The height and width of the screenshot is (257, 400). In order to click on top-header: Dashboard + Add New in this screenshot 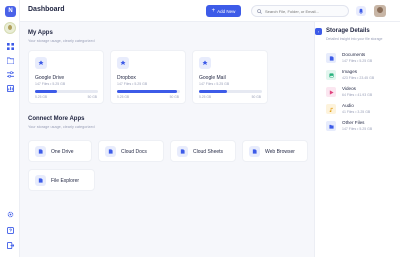, I will do `click(210, 11)`.